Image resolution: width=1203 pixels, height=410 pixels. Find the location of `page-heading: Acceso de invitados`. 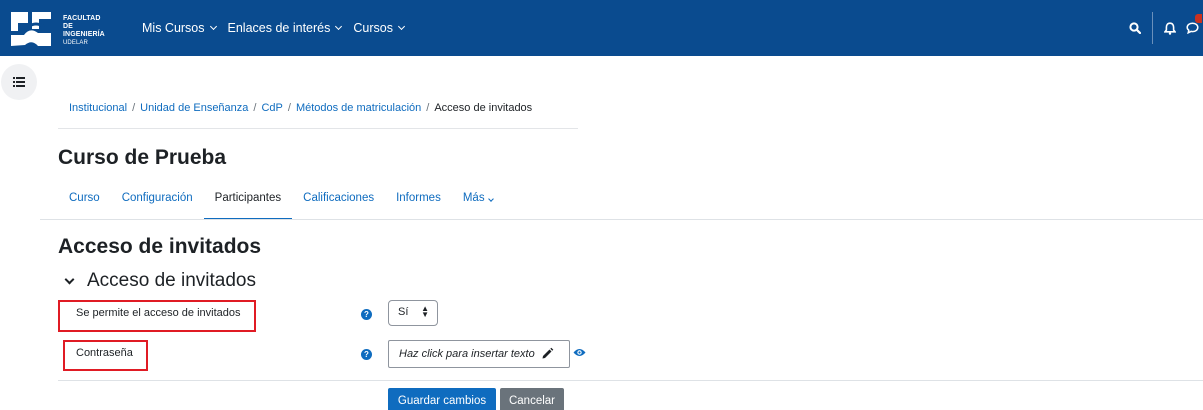

page-heading: Acceso de invitados is located at coordinates (160, 246).